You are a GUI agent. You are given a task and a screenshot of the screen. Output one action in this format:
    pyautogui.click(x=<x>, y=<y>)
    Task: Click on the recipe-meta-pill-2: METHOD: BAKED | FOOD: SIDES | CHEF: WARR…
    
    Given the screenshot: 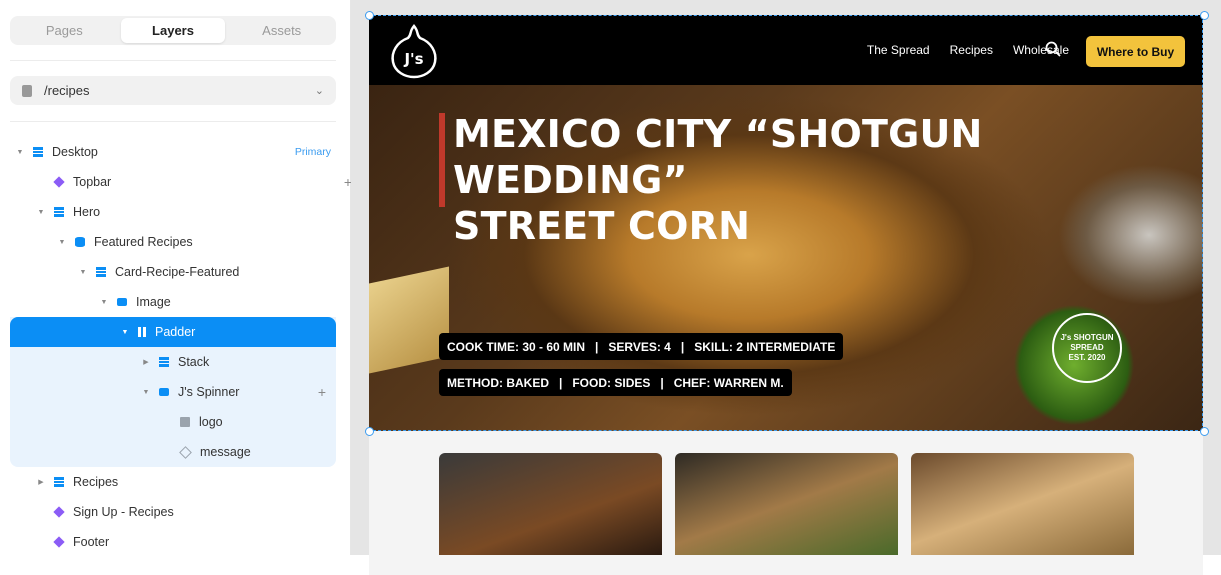 What is the action you would take?
    pyautogui.click(x=615, y=382)
    